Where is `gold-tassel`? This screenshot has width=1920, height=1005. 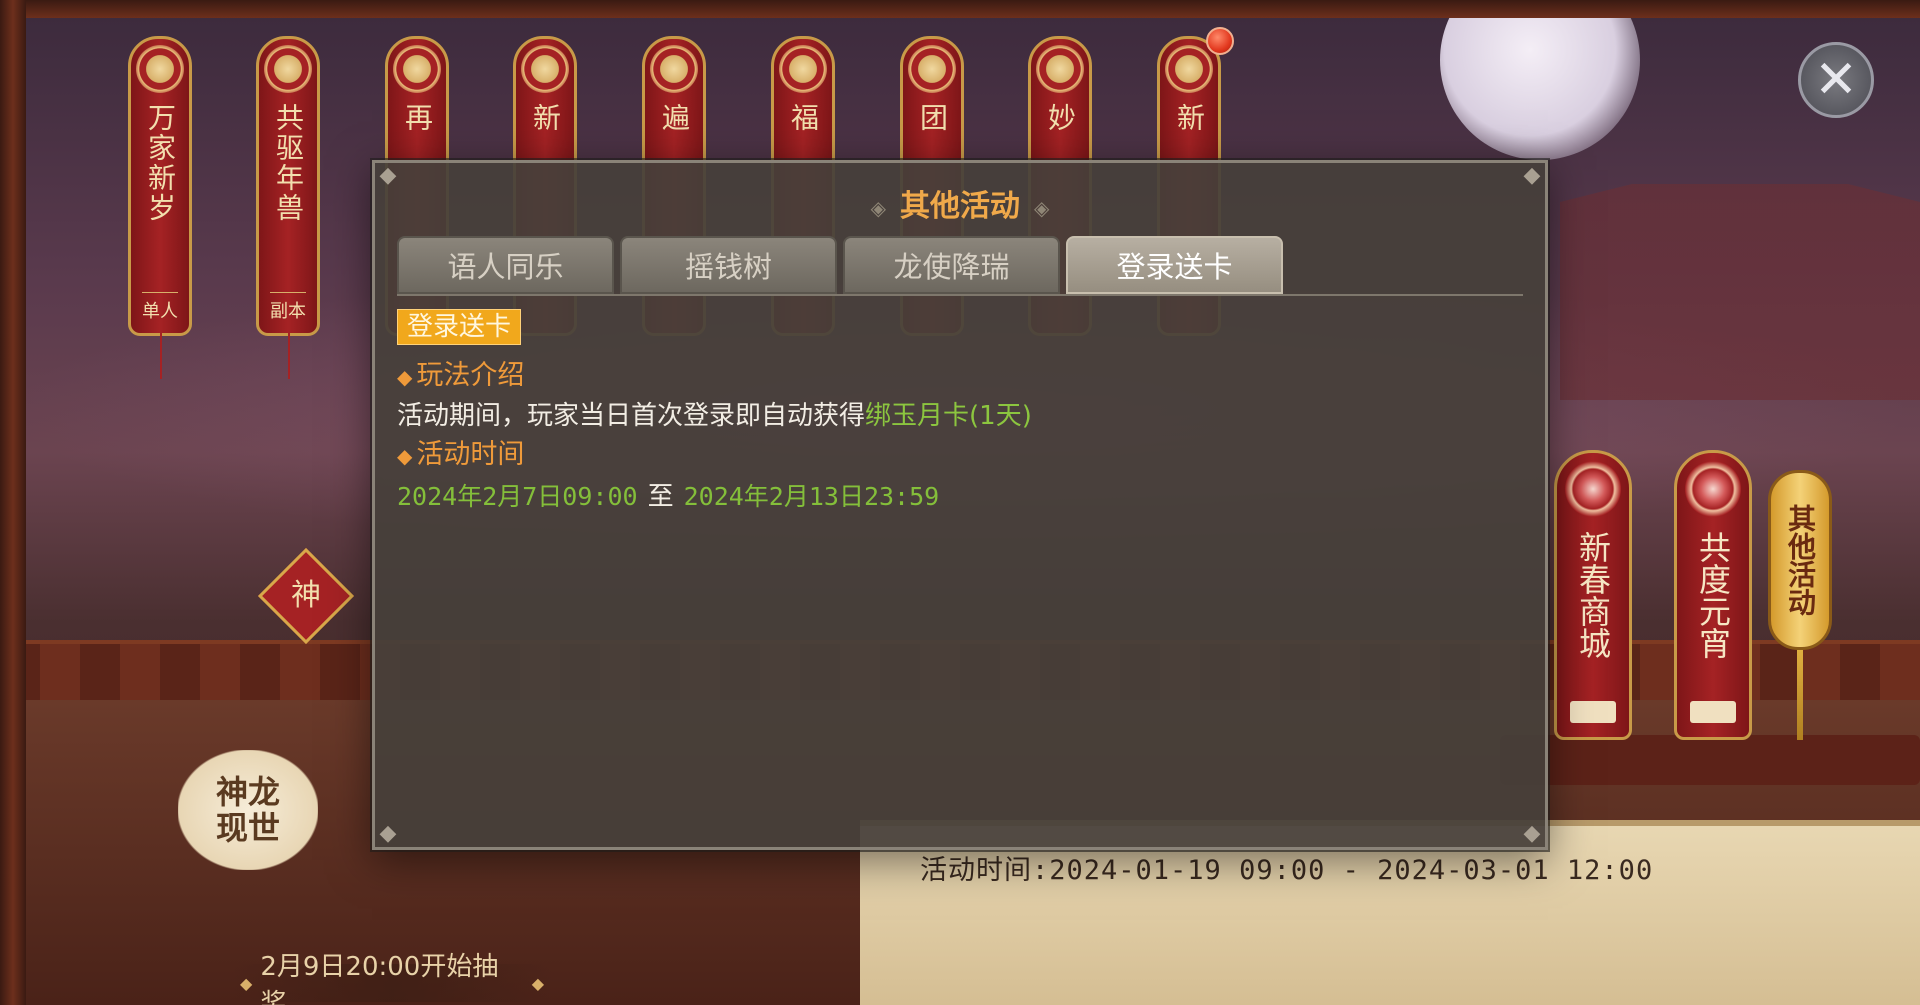 gold-tassel is located at coordinates (1800, 695).